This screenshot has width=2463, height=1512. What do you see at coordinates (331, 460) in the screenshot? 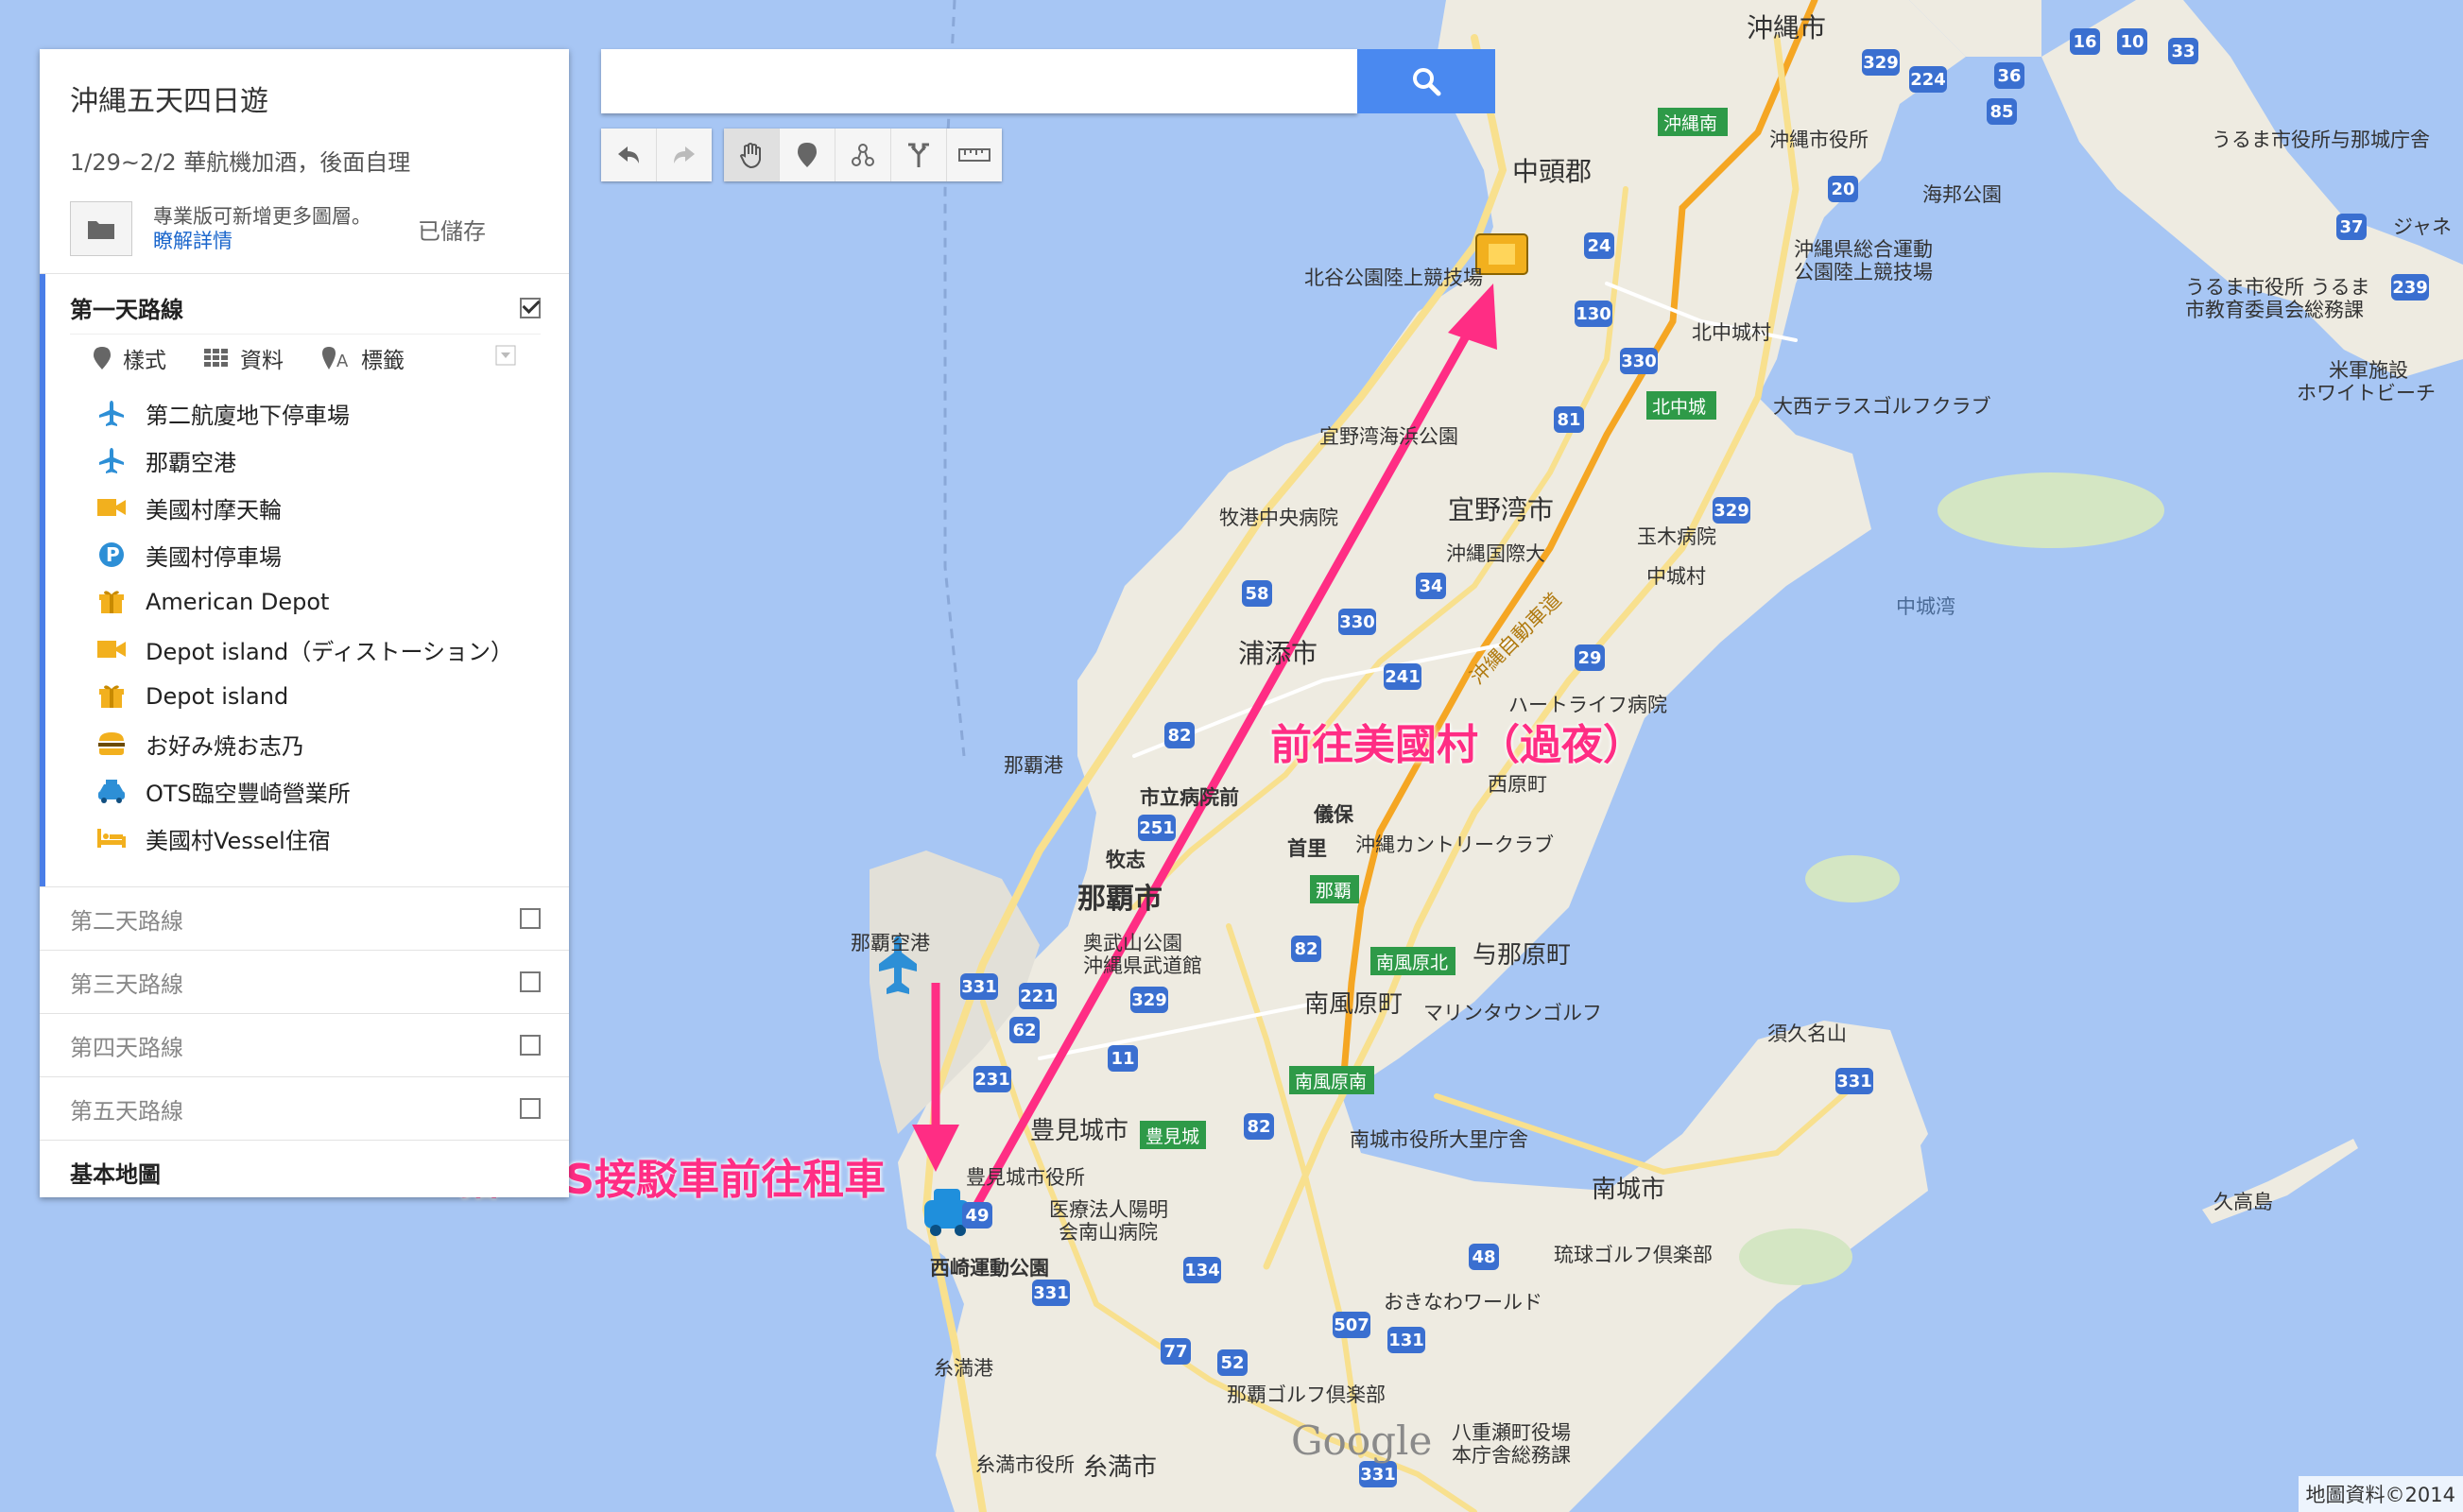
I see `list-item: 那覇空港` at bounding box center [331, 460].